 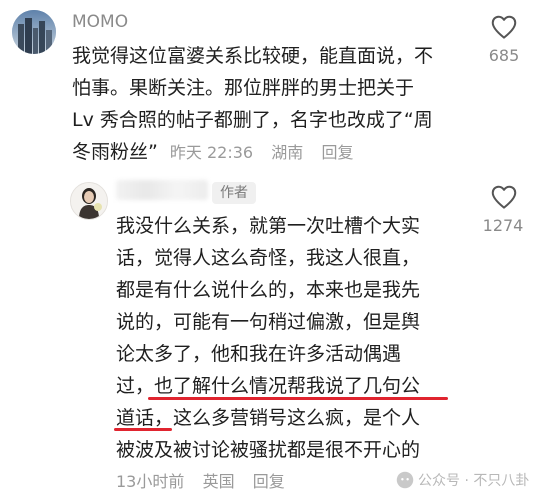 I want to click on comment-line: Lv 秀合照的帖子都删了，名字也改成了“周, so click(x=252, y=120).